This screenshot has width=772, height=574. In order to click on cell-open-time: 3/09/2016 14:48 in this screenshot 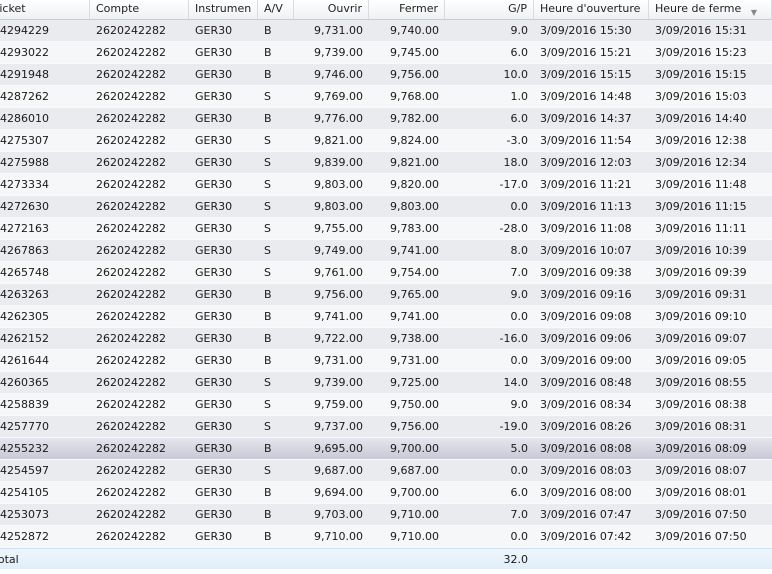, I will do `click(586, 96)`.